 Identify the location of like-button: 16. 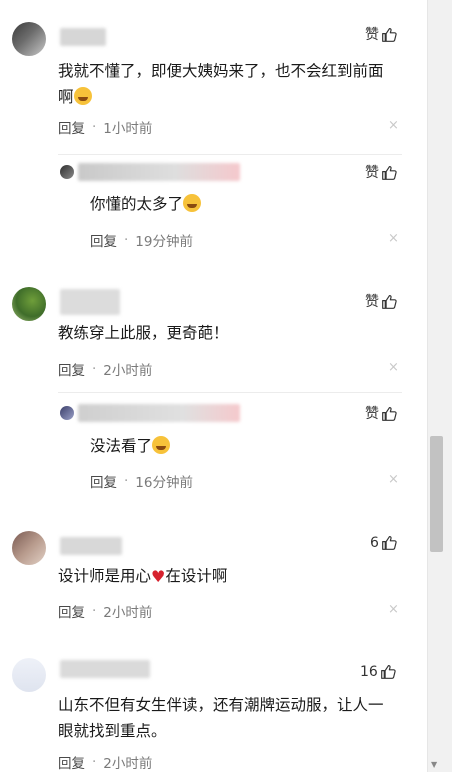
(378, 671).